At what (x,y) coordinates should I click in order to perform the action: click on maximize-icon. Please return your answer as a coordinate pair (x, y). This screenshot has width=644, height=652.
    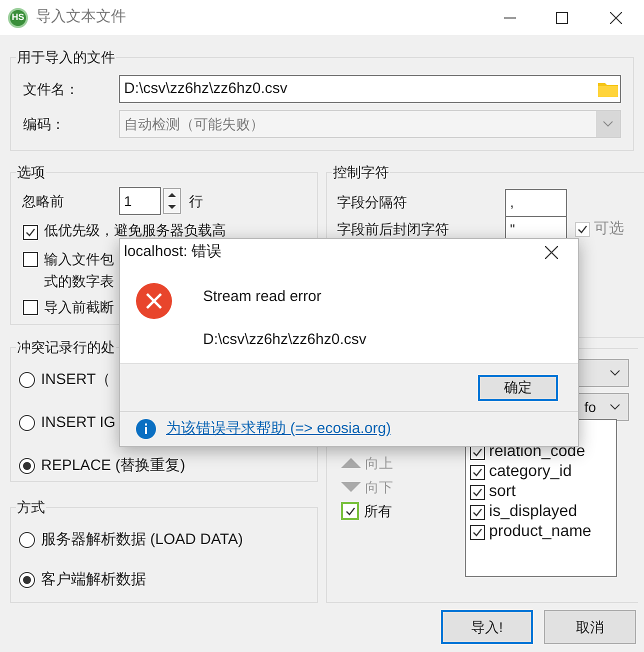
    Looking at the image, I should click on (562, 18).